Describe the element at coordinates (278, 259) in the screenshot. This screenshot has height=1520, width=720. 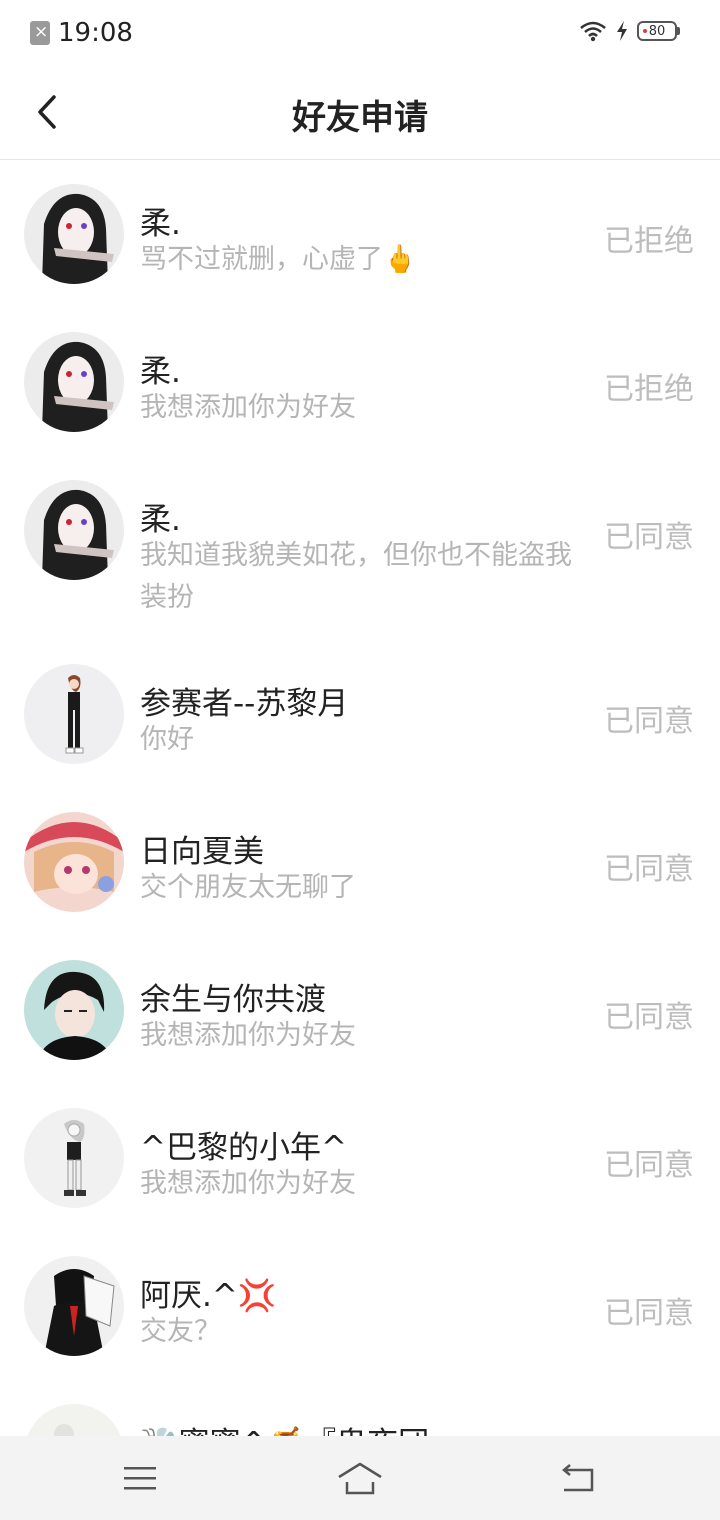
I see `request-message: 骂不过就删，心虚了🖕` at that location.